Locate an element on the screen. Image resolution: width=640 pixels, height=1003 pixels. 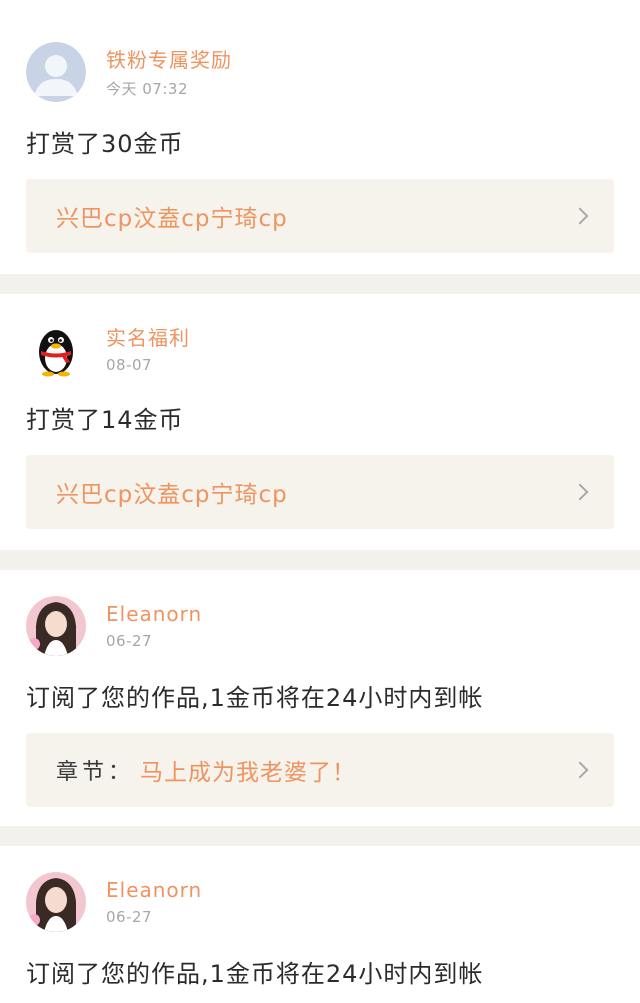
action-text: 打赏了14金币 is located at coordinates (105, 420).